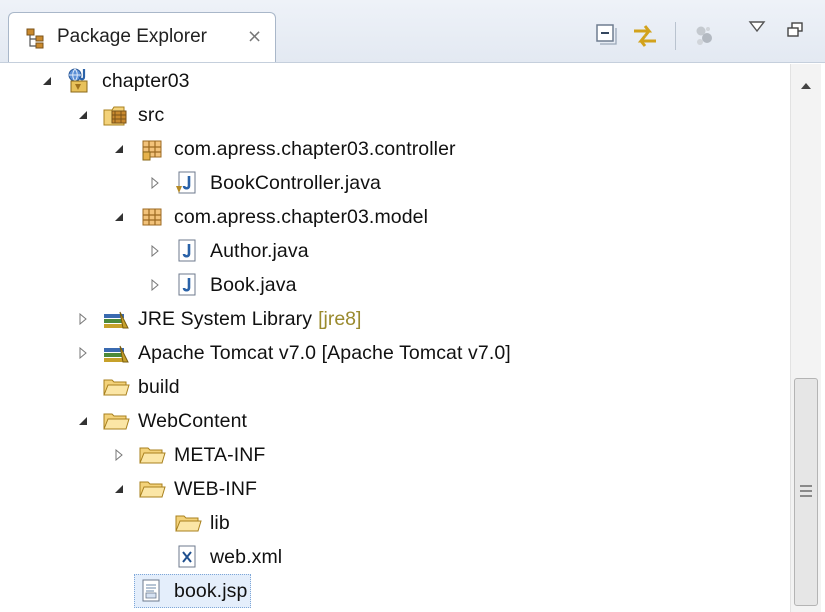  I want to click on tree-item-web-inf: WEB-INF, so click(182, 489).